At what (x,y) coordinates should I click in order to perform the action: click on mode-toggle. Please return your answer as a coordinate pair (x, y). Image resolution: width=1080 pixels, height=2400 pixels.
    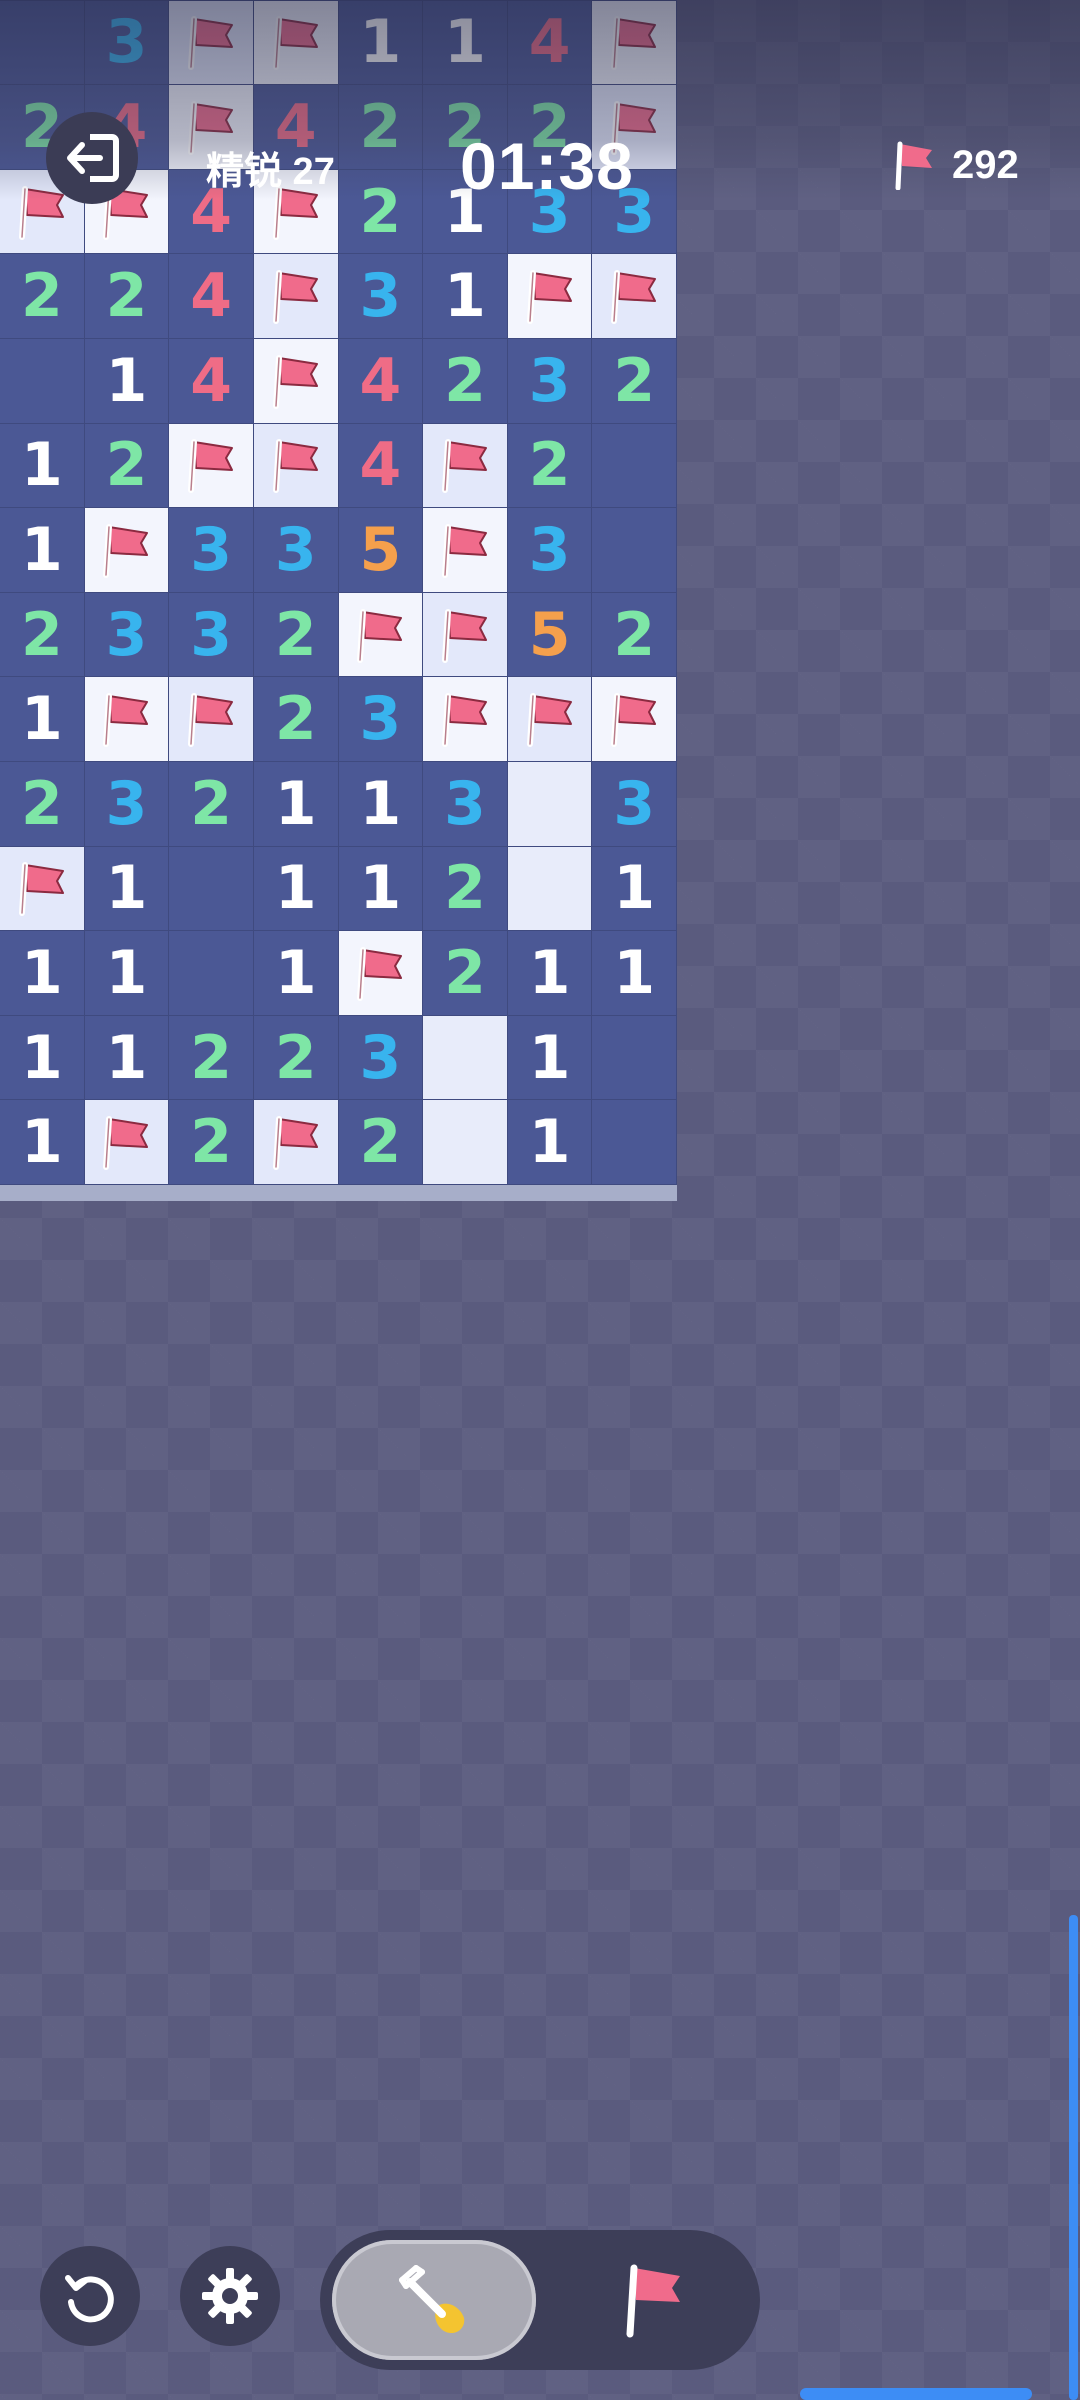
    Looking at the image, I should click on (540, 2300).